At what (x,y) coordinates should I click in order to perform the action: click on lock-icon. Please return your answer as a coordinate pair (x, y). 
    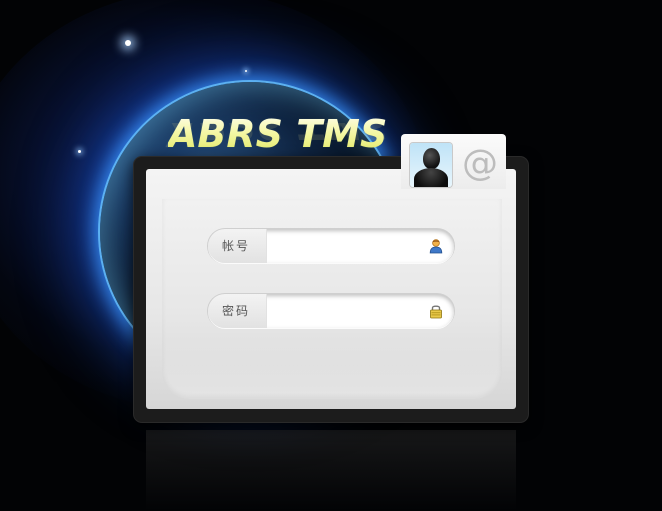
    Looking at the image, I should click on (436, 312).